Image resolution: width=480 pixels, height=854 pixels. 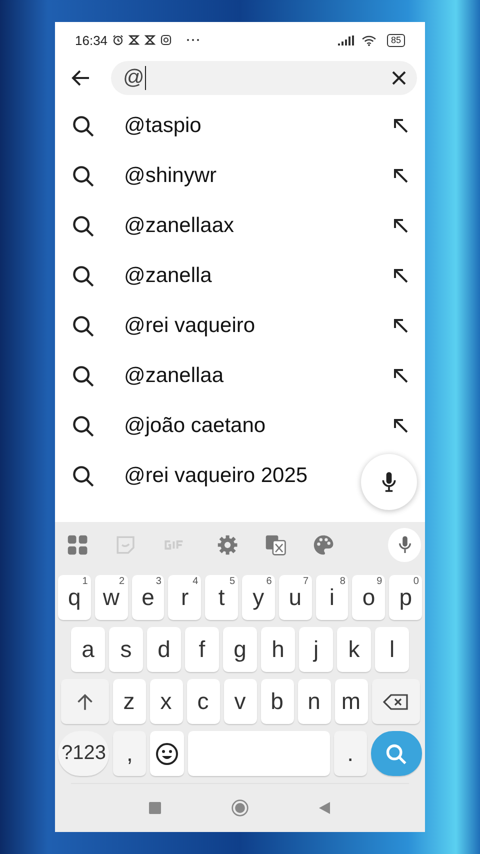 I want to click on keyboard-key: l, so click(x=392, y=649).